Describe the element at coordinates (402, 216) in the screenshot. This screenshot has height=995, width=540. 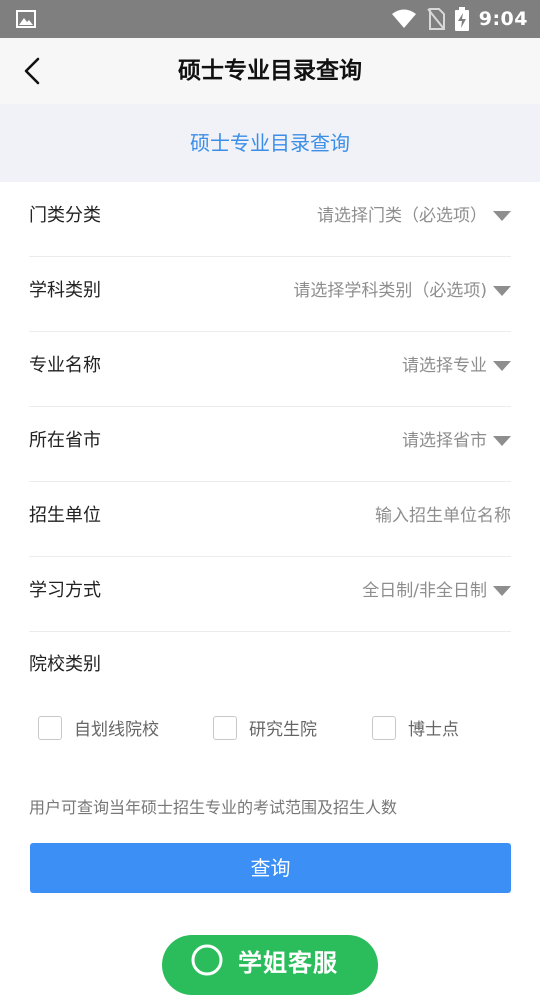
I see `select-placeholder: 请选择门类（必选项）` at that location.